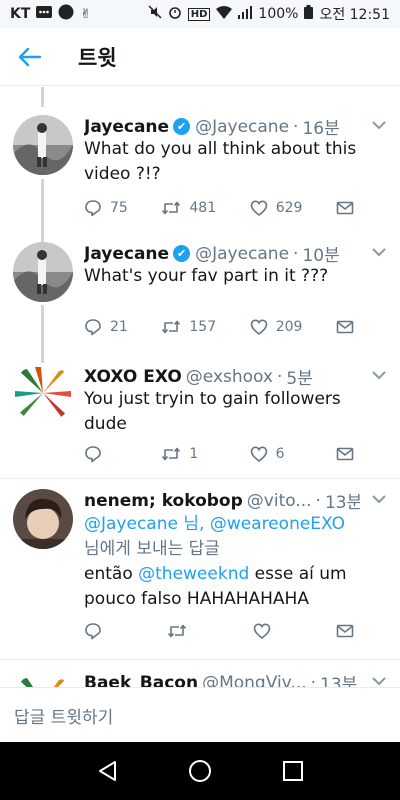 The image size is (400, 800). I want to click on status-right: HD 100% 오전 12:51, so click(269, 14).